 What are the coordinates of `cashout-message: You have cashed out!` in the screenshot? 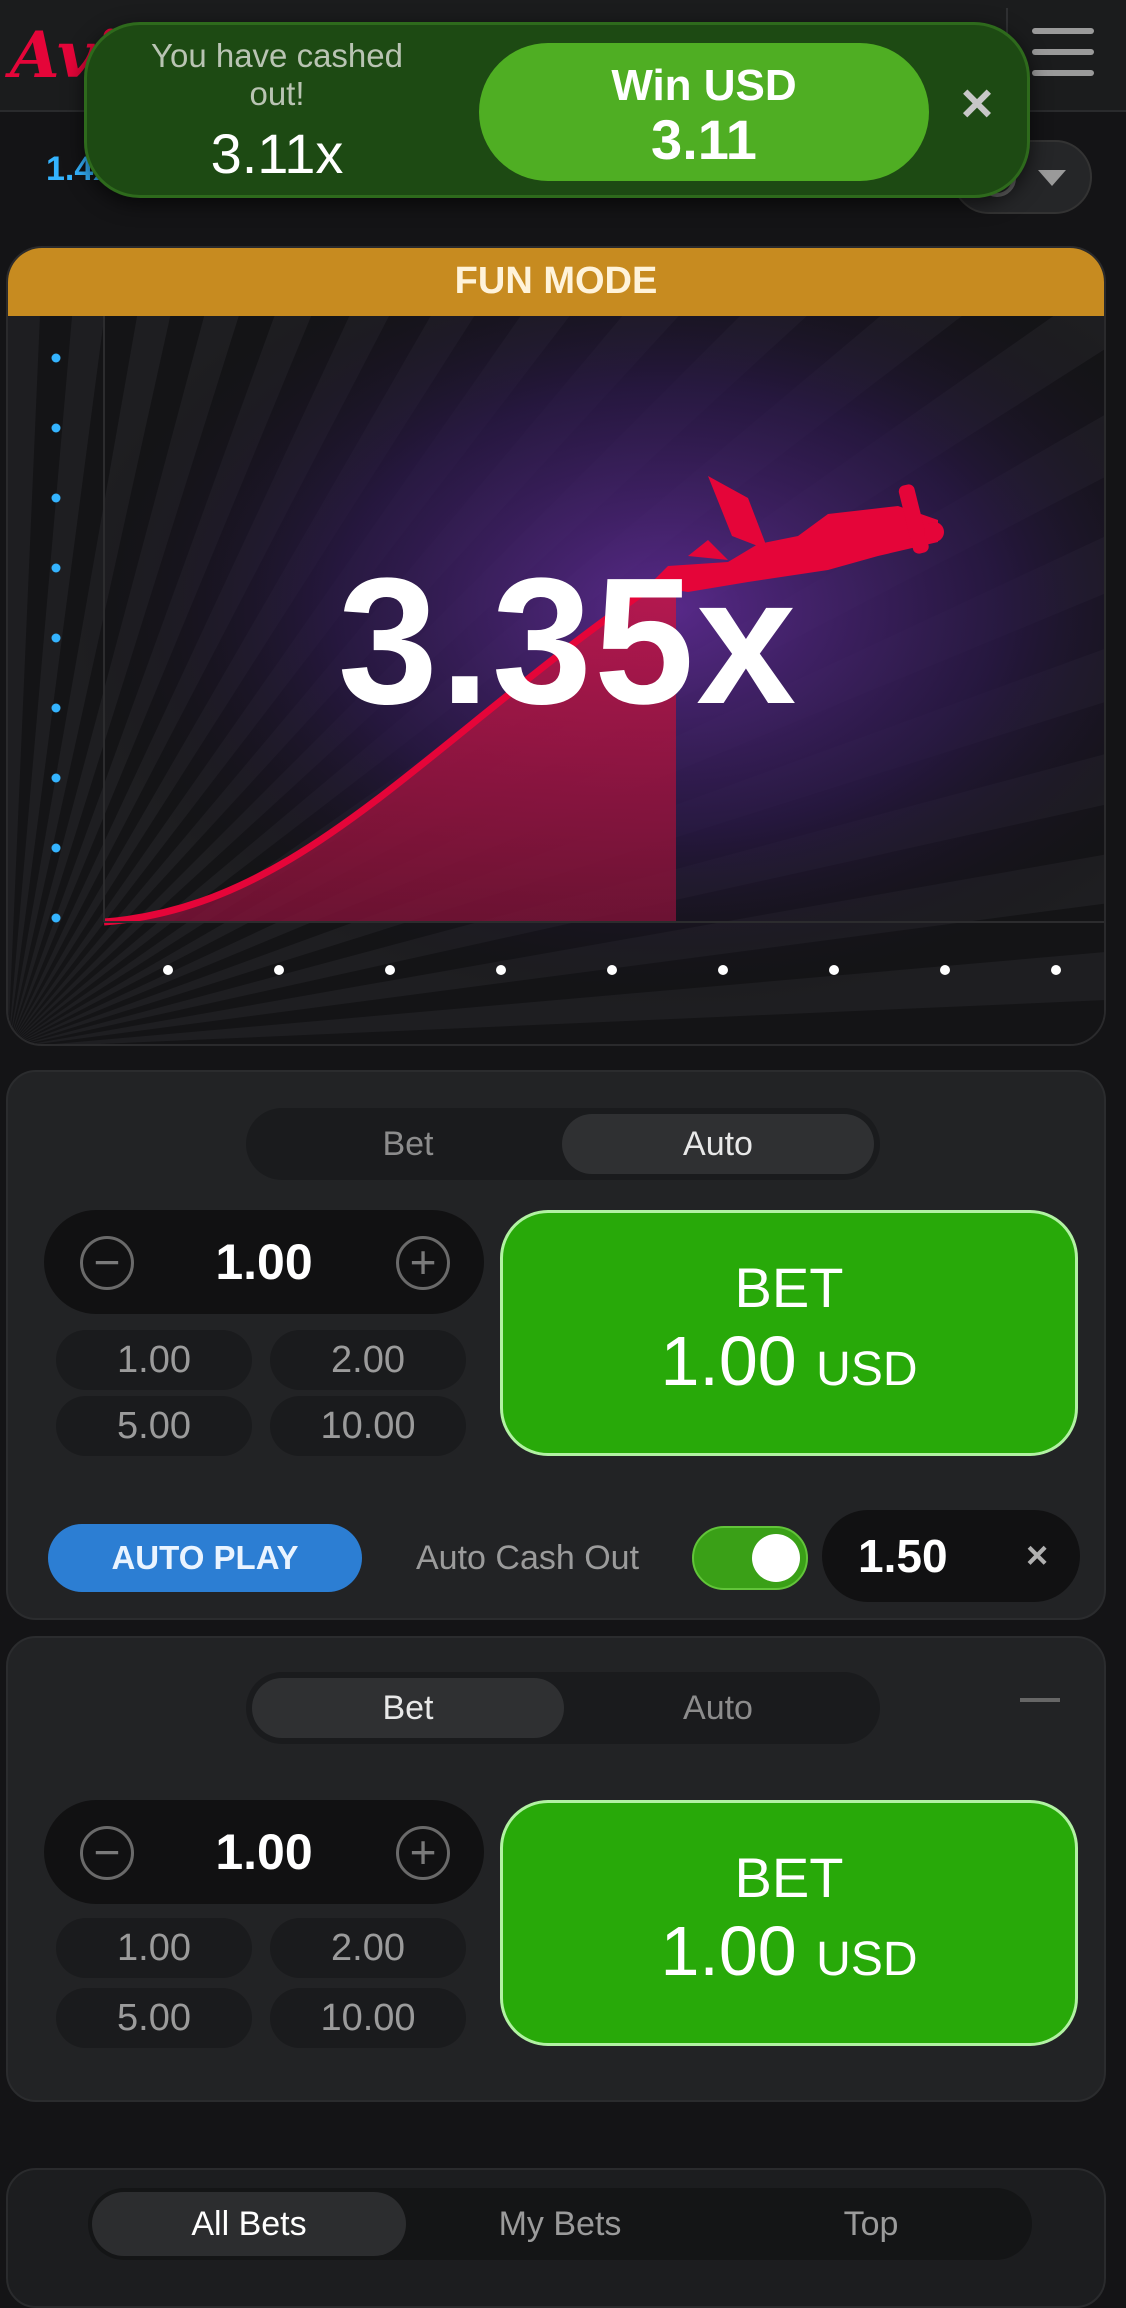 It's located at (277, 74).